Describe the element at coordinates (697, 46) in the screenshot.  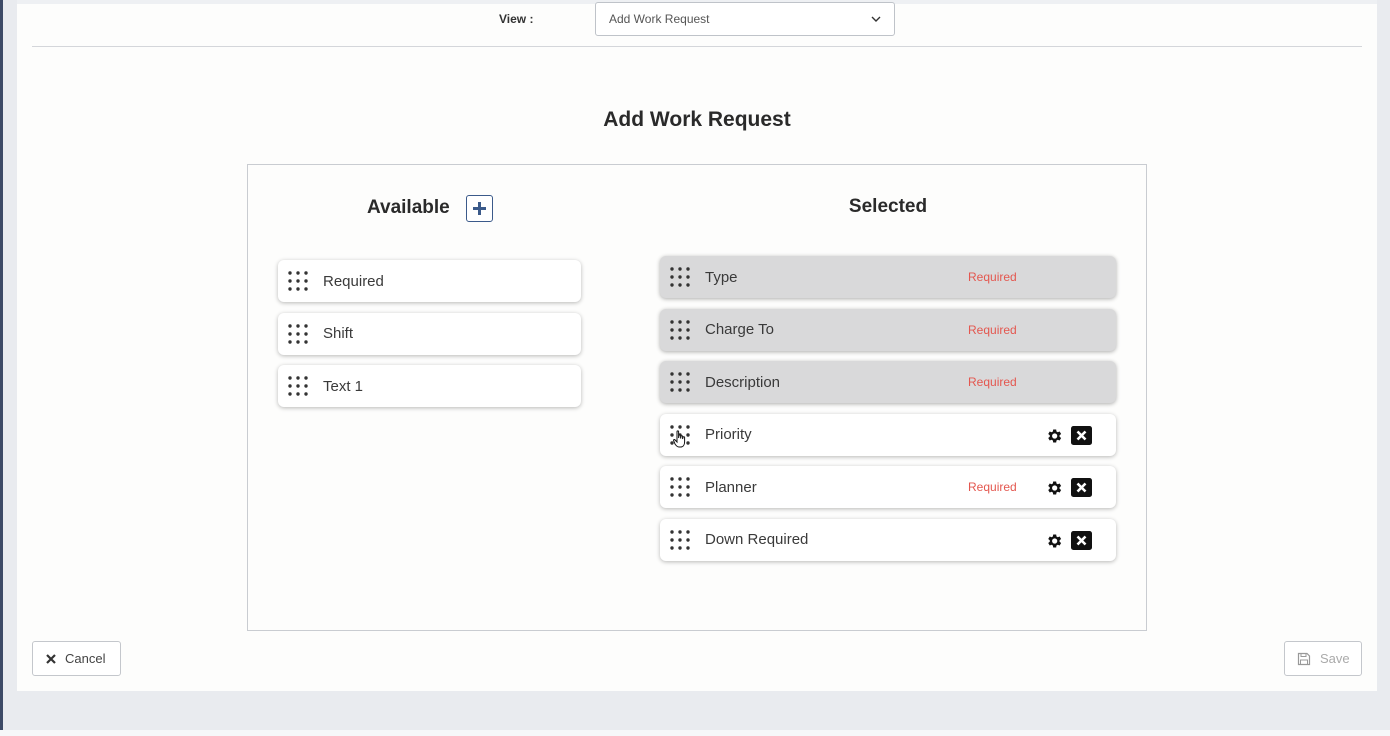
I see `header-divider` at that location.